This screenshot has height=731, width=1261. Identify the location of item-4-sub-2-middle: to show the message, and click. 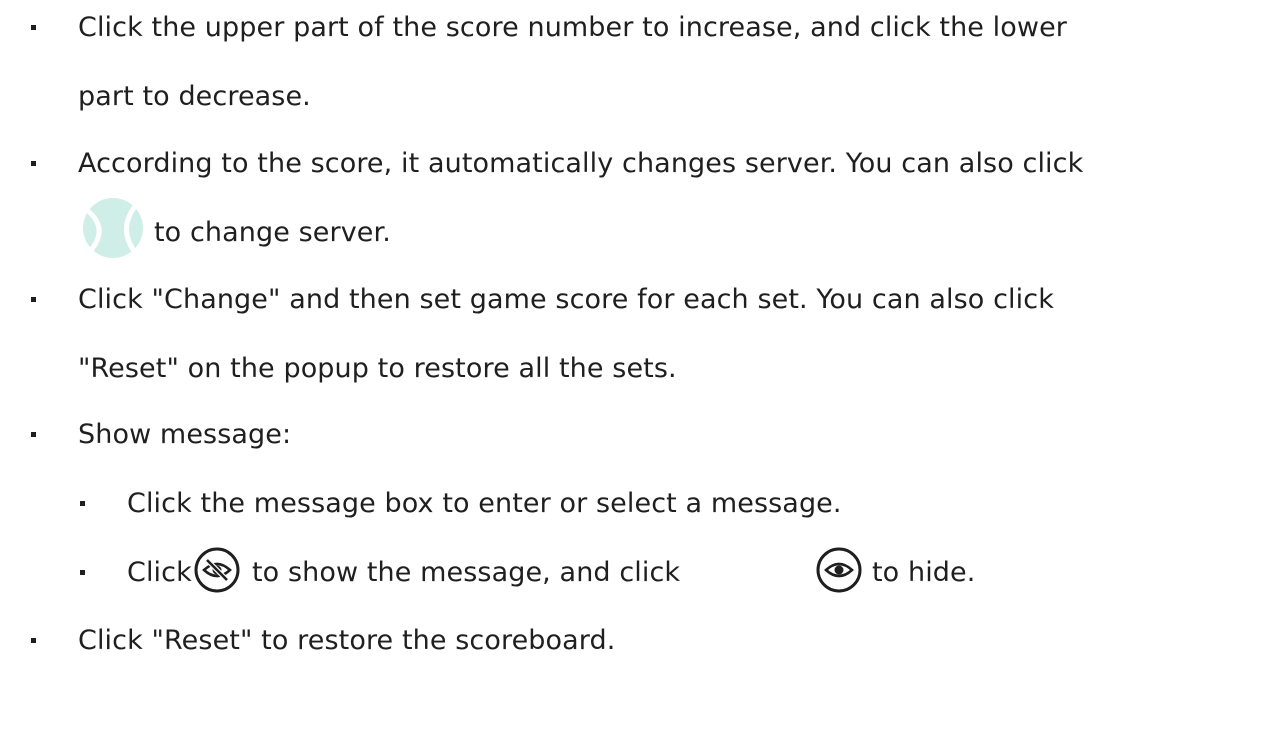
(466, 572).